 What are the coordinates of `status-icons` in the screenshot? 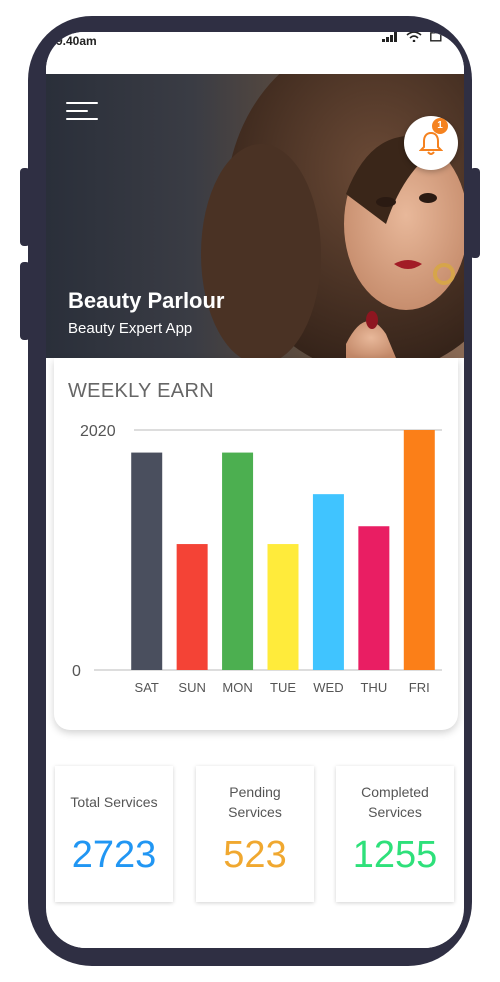 It's located at (412, 37).